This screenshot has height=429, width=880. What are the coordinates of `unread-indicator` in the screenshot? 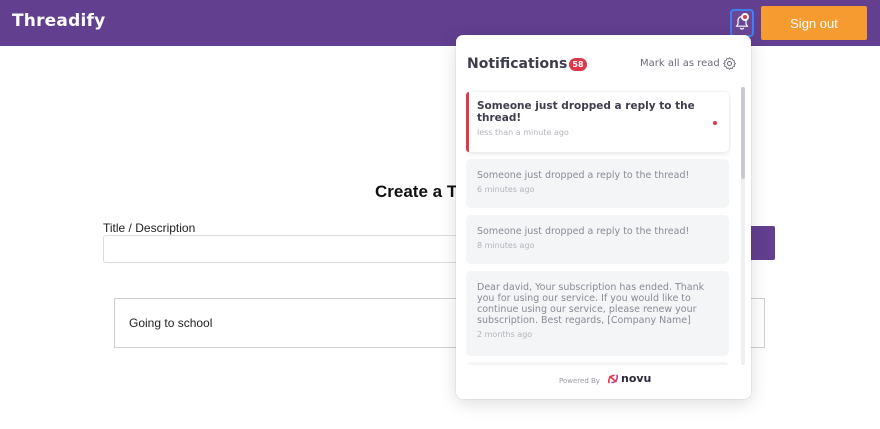 It's located at (745, 17).